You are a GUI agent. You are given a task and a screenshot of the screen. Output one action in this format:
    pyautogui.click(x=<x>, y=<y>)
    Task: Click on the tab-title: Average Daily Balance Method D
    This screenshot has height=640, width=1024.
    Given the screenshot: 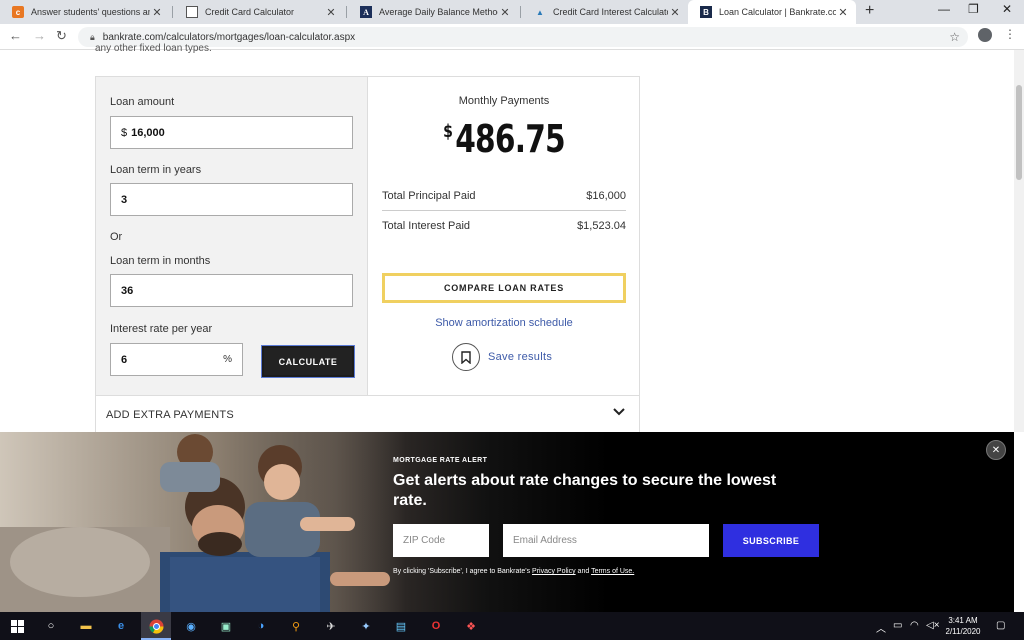 What is the action you would take?
    pyautogui.click(x=438, y=12)
    